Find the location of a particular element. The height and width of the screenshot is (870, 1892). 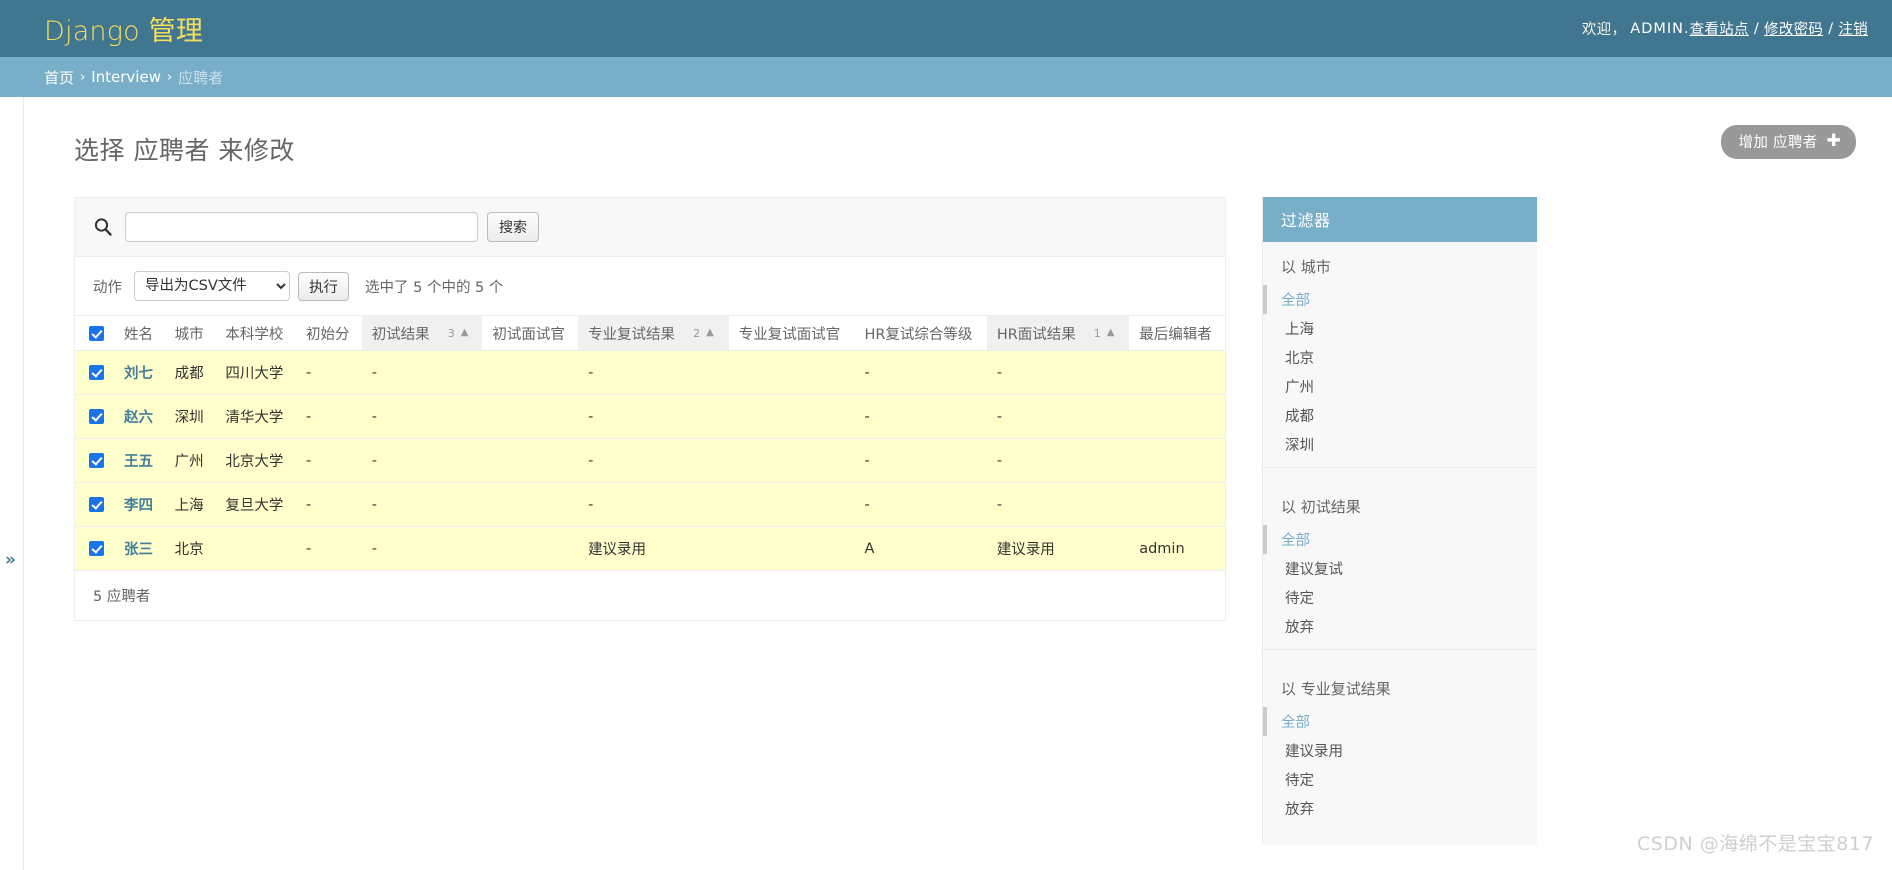

view-site-link: 查看站点 is located at coordinates (1719, 28).